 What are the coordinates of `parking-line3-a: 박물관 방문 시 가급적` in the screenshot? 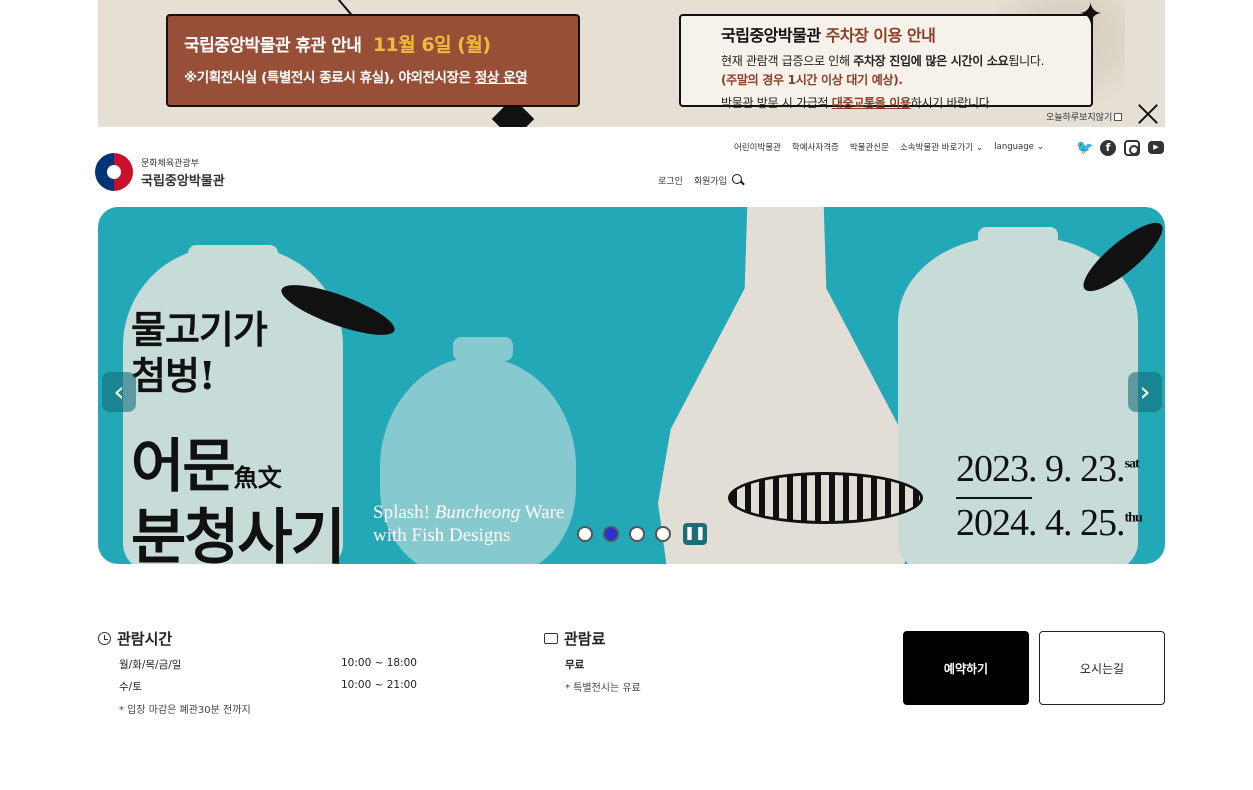 It's located at (775, 103).